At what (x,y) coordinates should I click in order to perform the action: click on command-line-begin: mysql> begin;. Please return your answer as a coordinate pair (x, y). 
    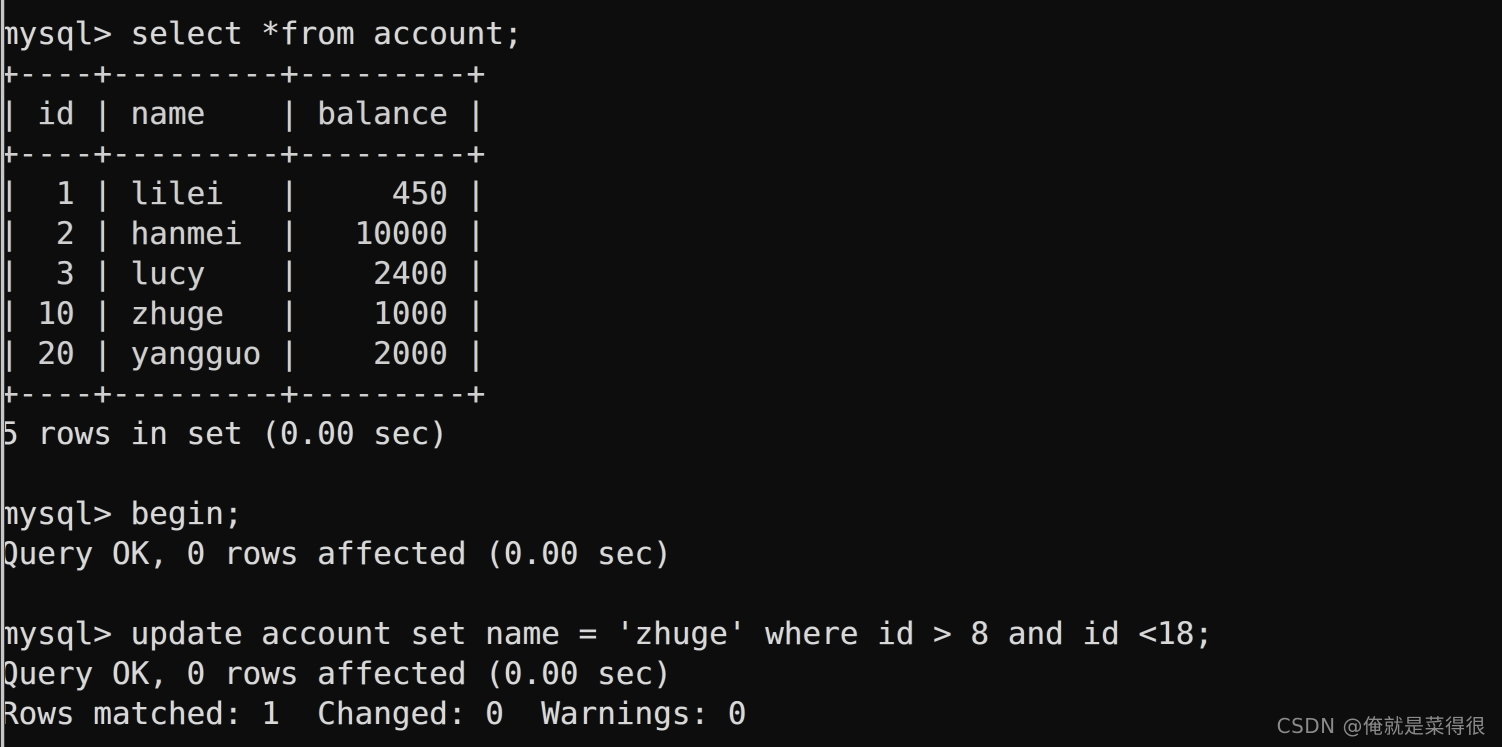
    Looking at the image, I should click on (121, 514).